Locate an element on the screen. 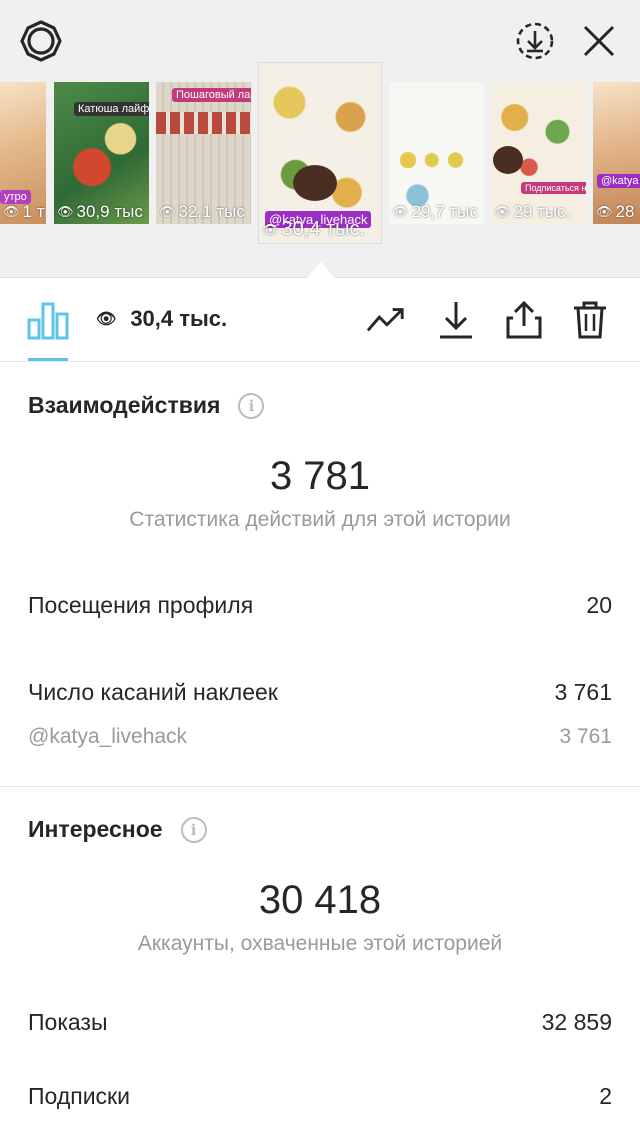 The image size is (640, 1137). settings-icon is located at coordinates (41, 41).